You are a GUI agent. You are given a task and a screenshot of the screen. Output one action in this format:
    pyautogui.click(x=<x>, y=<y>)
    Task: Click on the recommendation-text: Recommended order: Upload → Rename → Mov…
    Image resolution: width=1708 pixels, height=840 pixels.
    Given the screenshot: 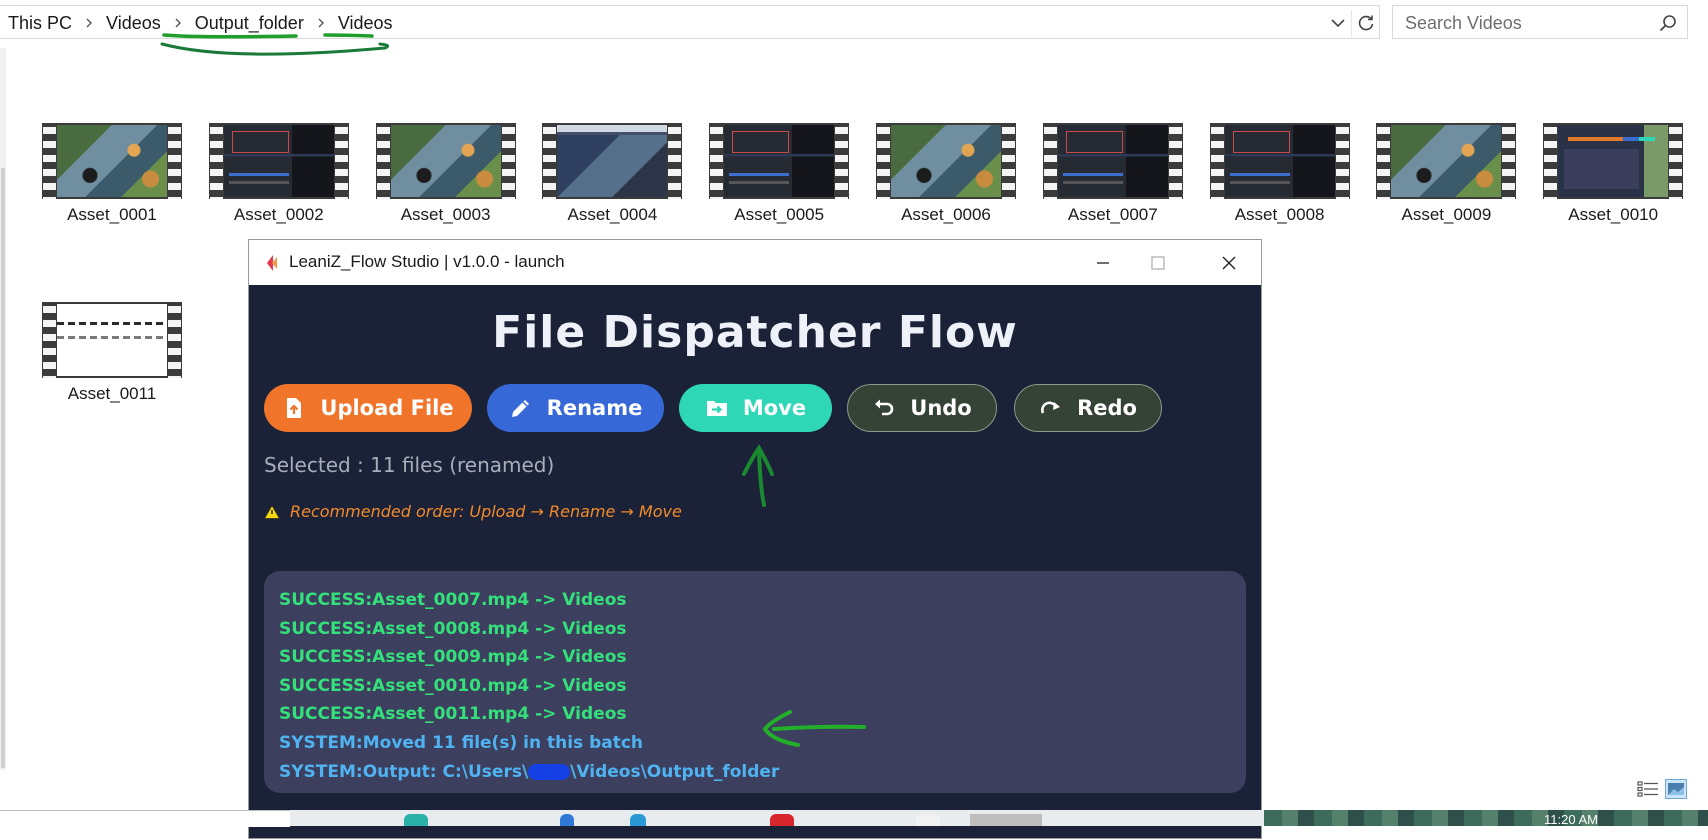 What is the action you would take?
    pyautogui.click(x=486, y=511)
    